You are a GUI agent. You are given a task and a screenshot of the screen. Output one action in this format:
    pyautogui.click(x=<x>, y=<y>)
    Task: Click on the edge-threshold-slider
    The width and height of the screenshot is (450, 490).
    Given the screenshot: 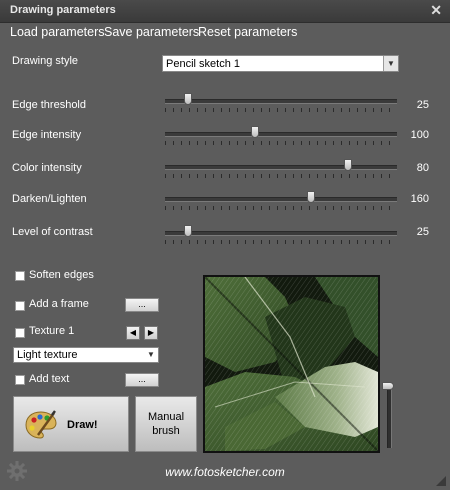 What is the action you would take?
    pyautogui.click(x=282, y=104)
    